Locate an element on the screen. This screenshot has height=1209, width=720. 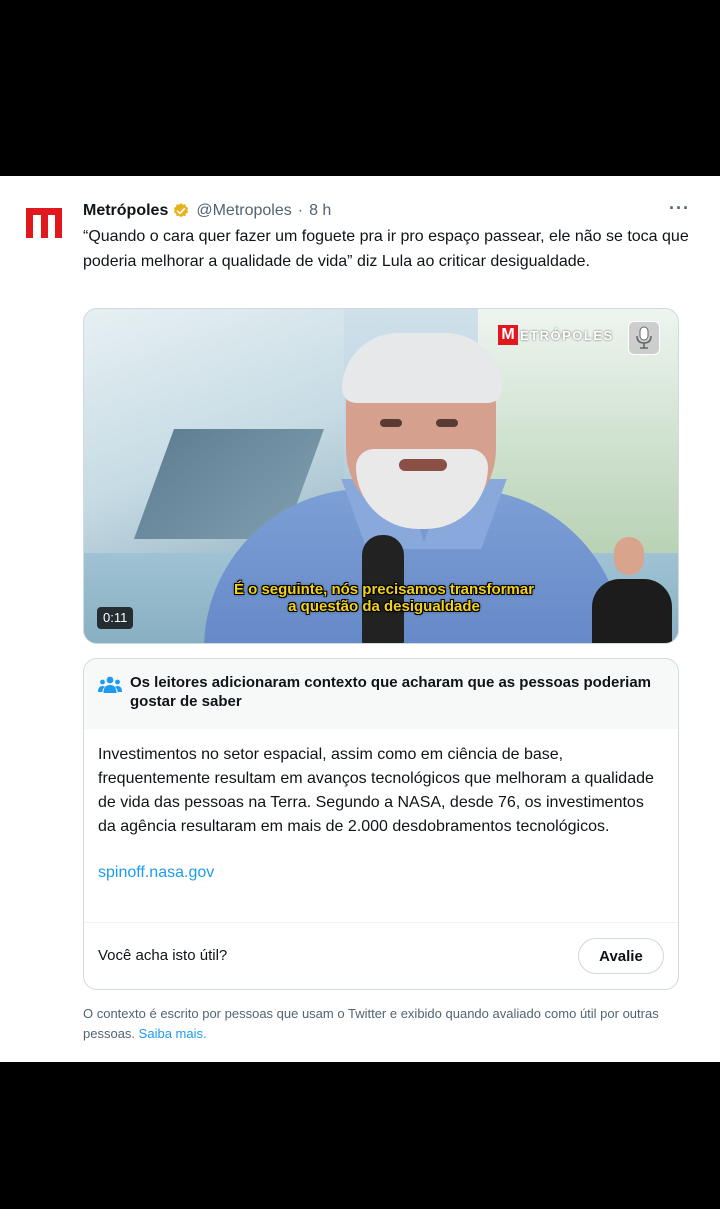
author-handle: @Metropoles is located at coordinates (243, 211).